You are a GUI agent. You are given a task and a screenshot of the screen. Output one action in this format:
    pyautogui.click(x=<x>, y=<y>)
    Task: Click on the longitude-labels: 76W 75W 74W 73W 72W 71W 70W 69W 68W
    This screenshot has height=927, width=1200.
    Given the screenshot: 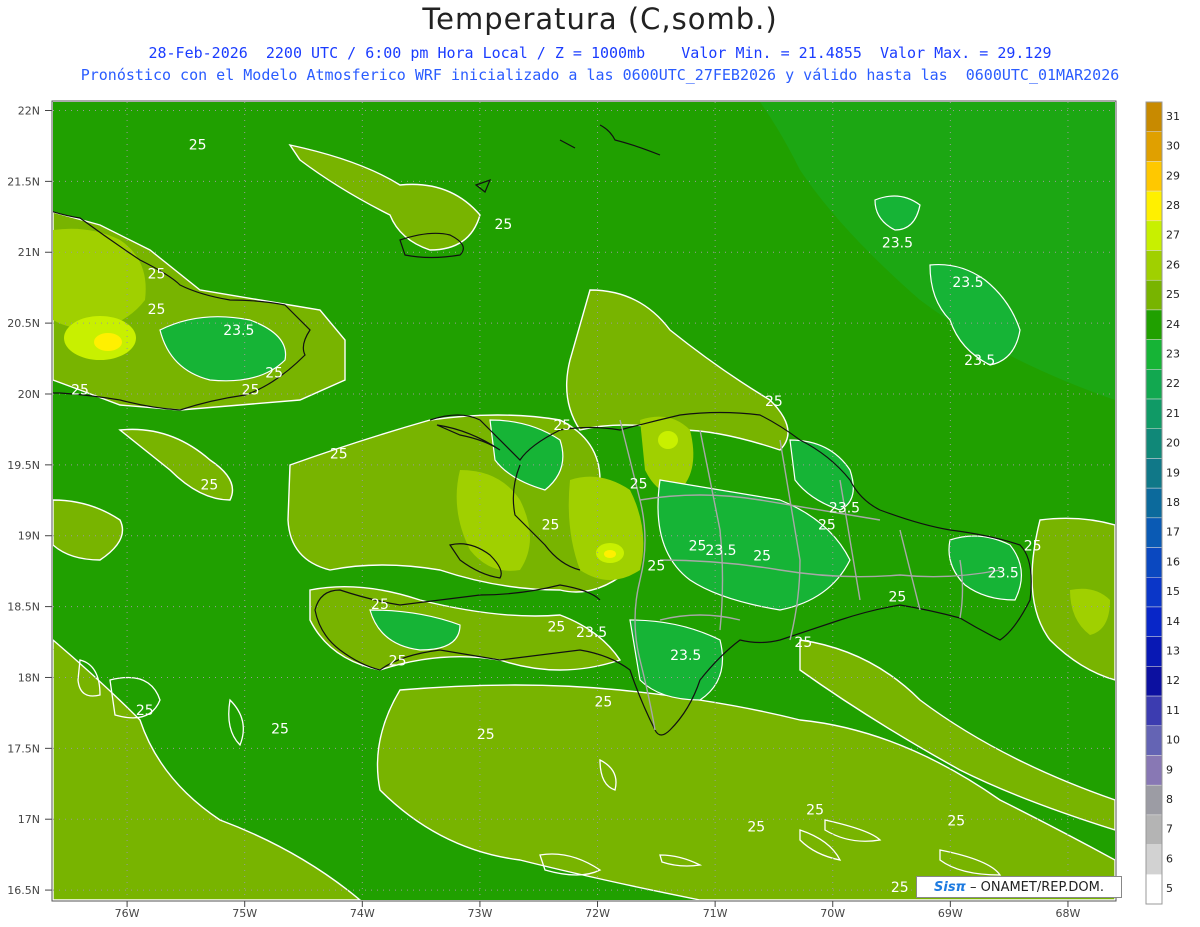 What is the action you would take?
    pyautogui.click(x=598, y=910)
    